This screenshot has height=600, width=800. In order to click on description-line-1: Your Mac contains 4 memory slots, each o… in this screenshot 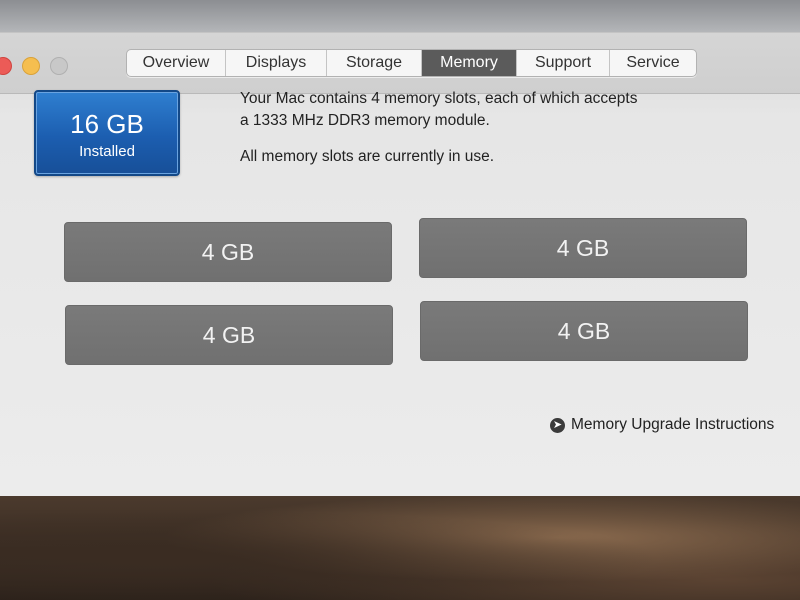, I will do `click(439, 98)`.